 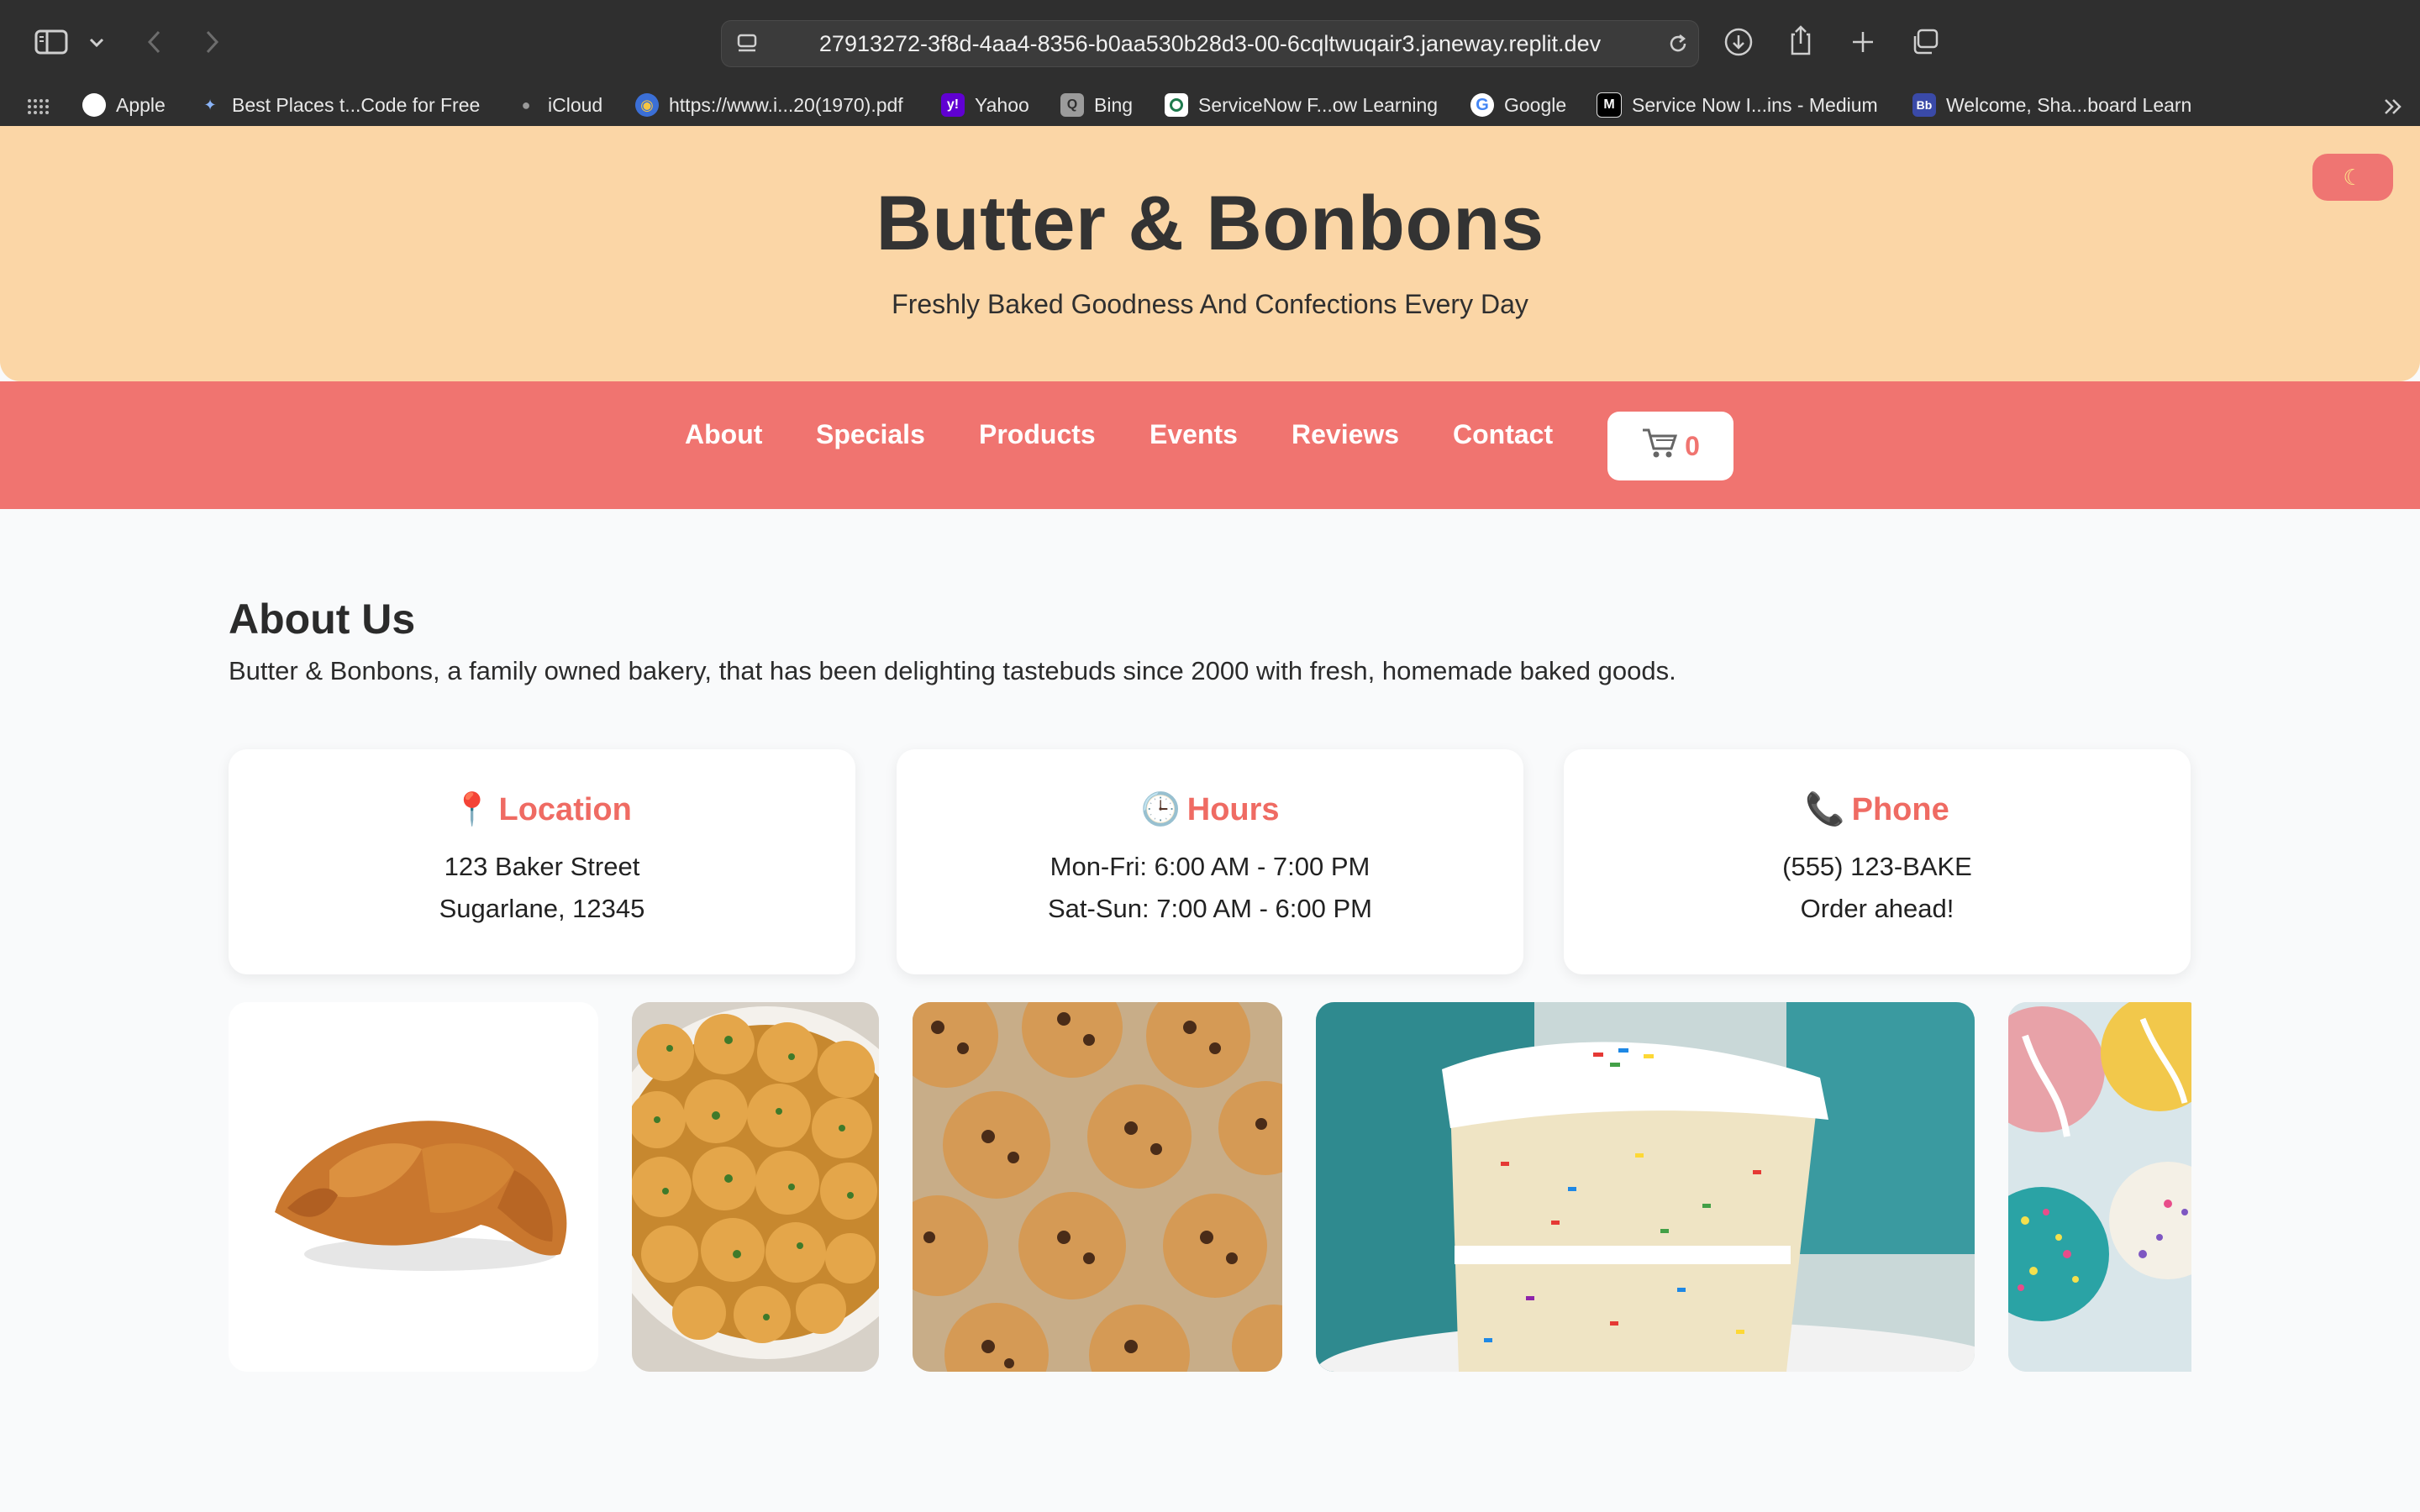 What do you see at coordinates (755, 1187) in the screenshot?
I see `garlic-rolls-image` at bounding box center [755, 1187].